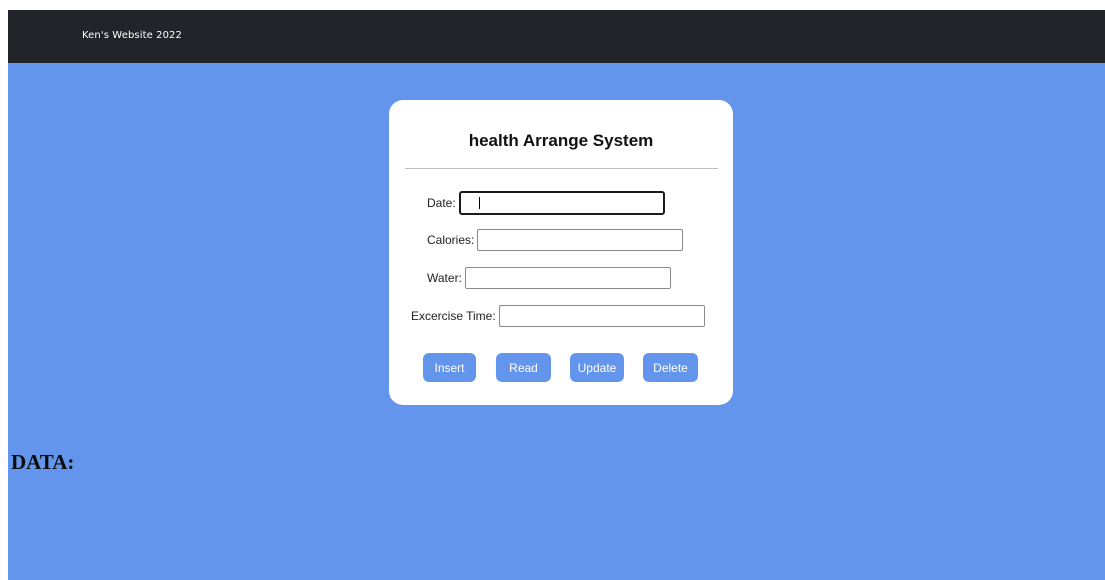  What do you see at coordinates (601, 316) in the screenshot?
I see `exercise-time-input` at bounding box center [601, 316].